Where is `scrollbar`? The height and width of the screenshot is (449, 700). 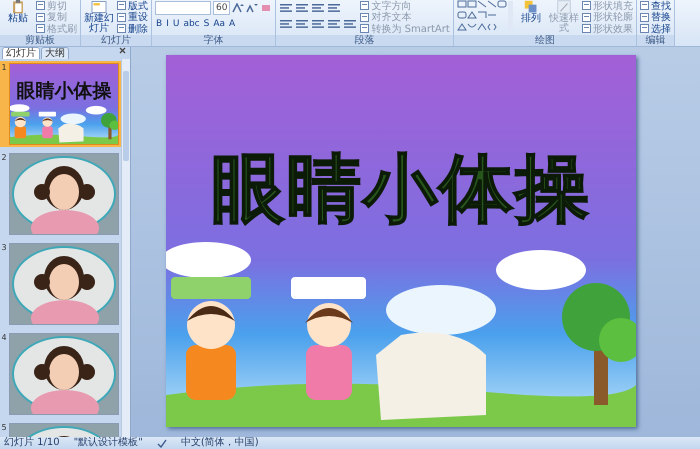
scrollbar is located at coordinates (125, 248).